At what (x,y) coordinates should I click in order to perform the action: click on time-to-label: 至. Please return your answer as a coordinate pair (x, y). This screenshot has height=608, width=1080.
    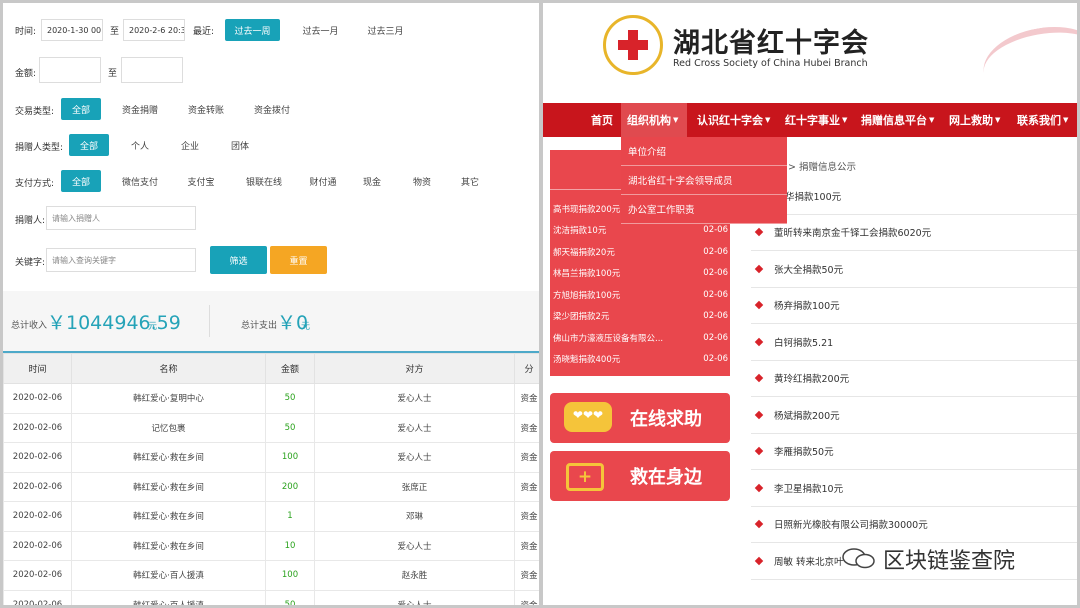
    Looking at the image, I should click on (115, 32).